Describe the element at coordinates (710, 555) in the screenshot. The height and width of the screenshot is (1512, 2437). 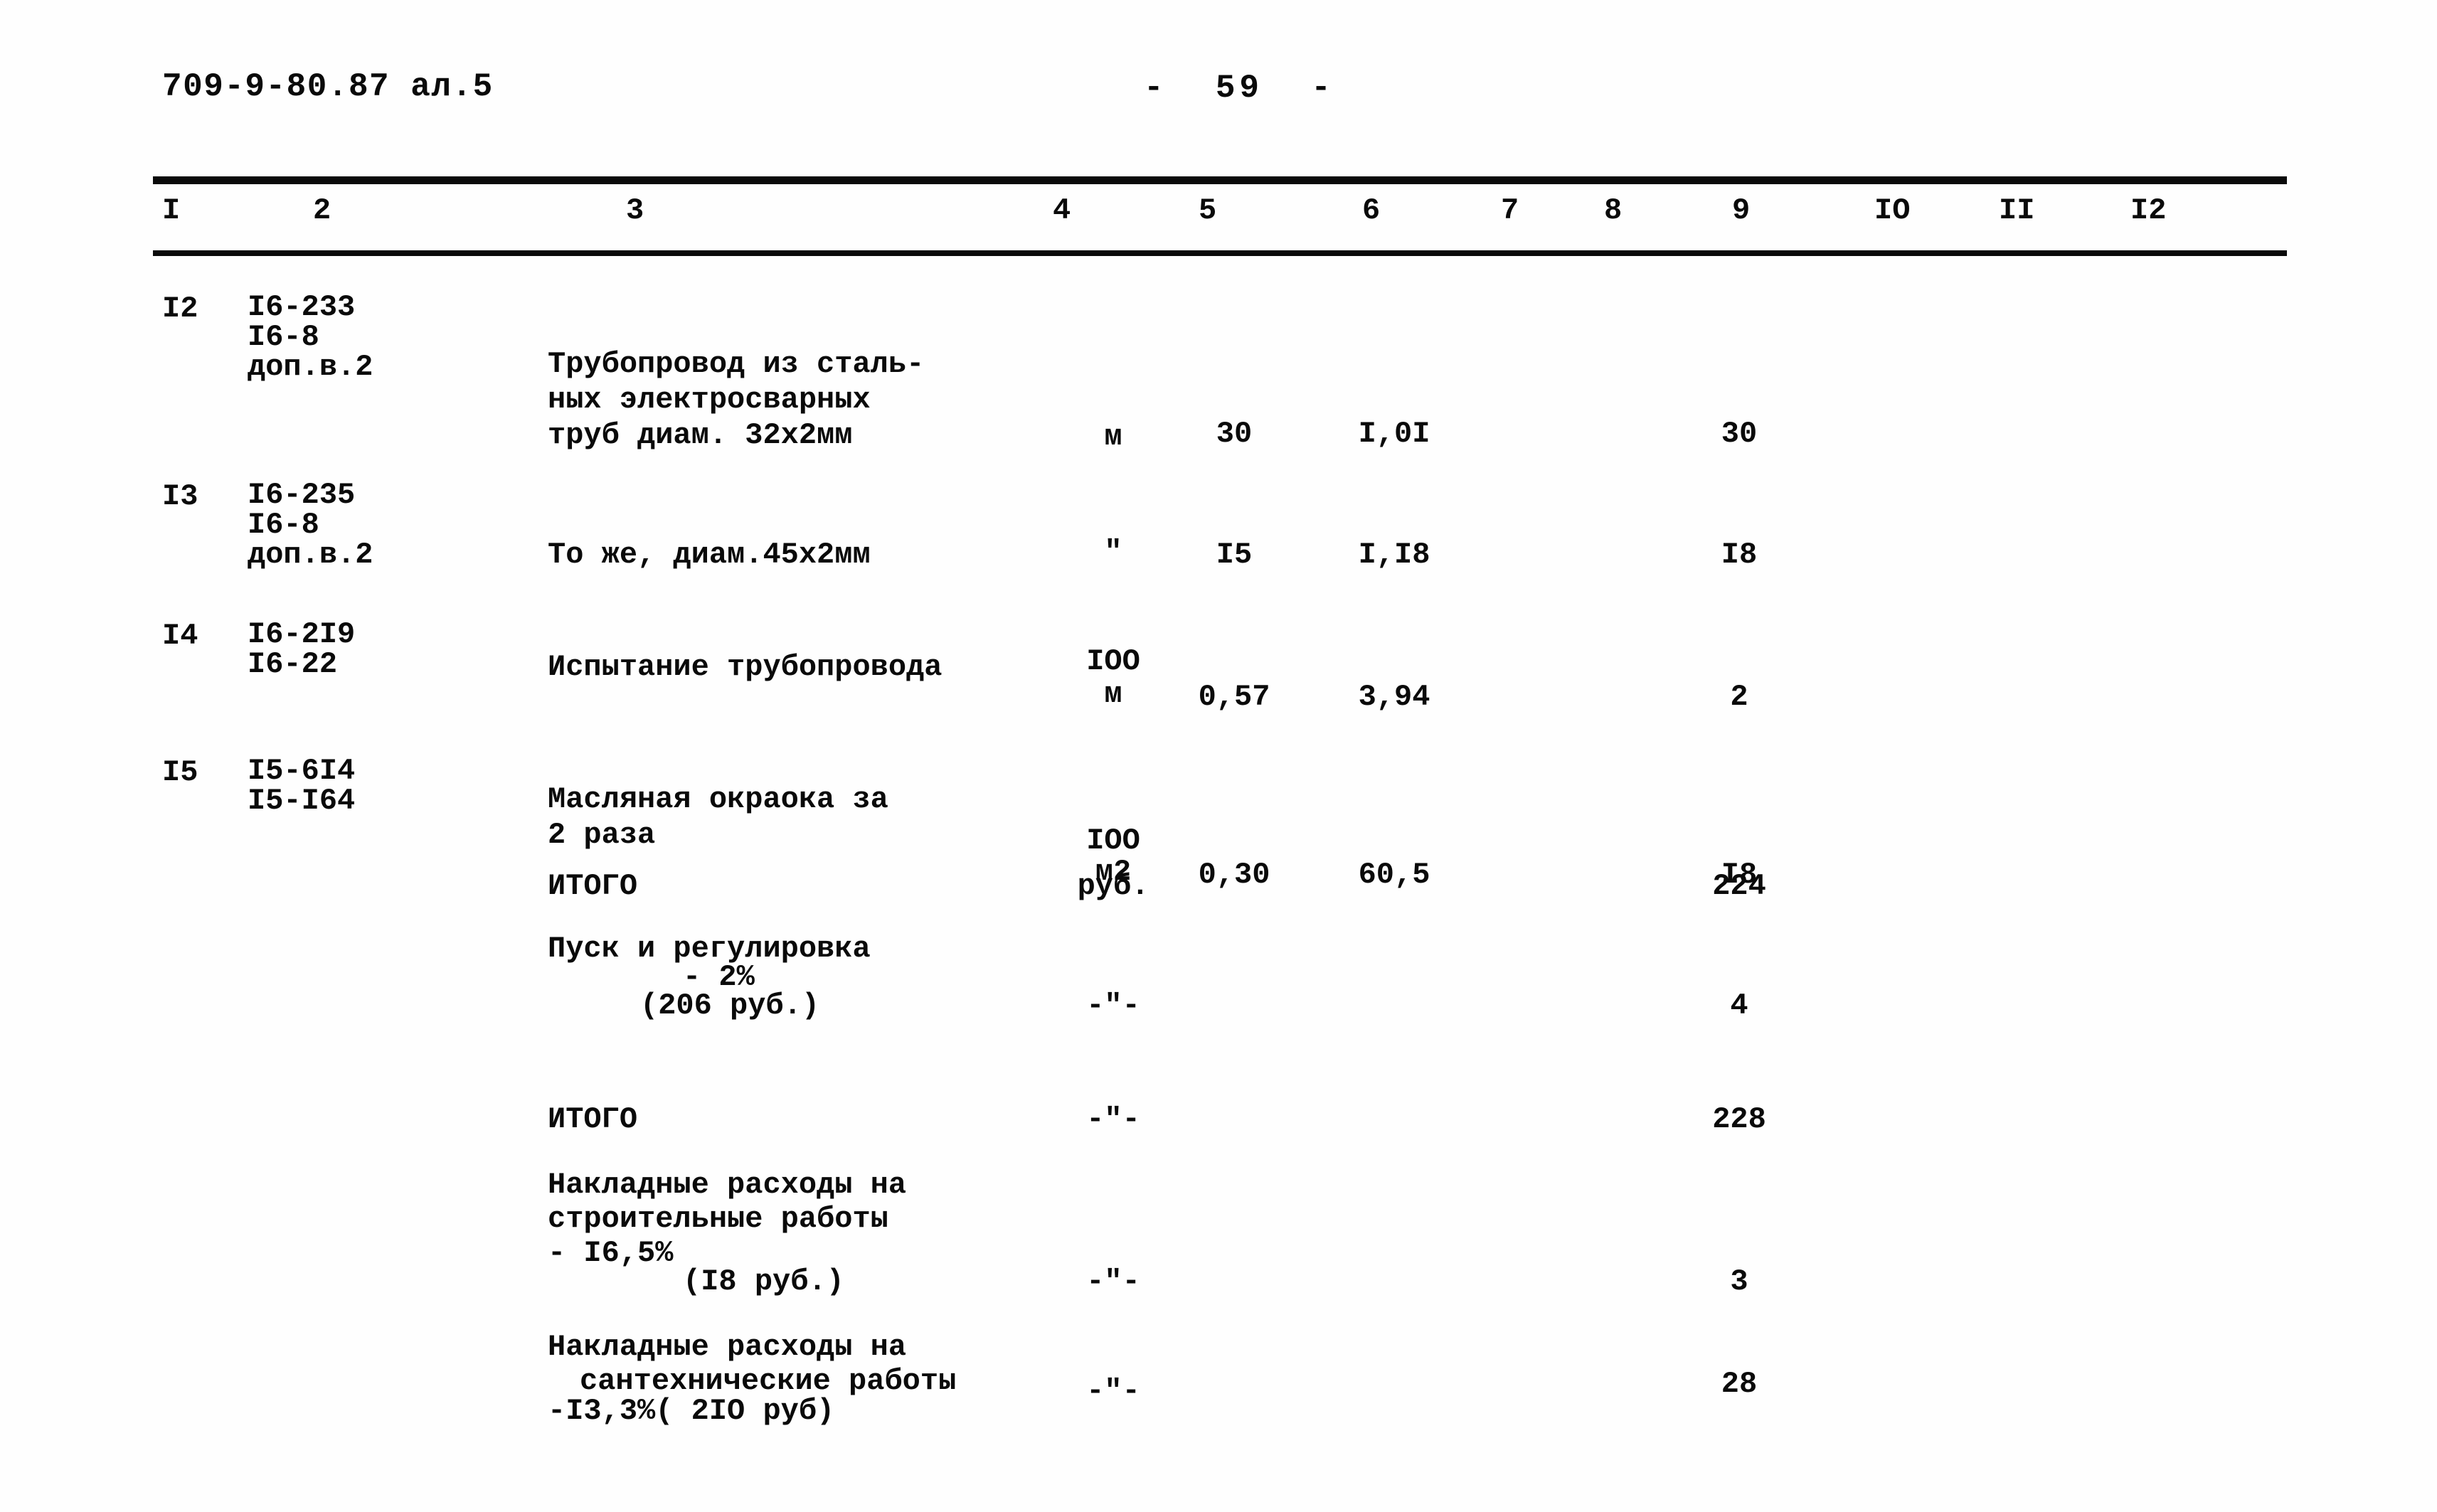
I see `row-description-line: То же, диам.45х2мм` at that location.